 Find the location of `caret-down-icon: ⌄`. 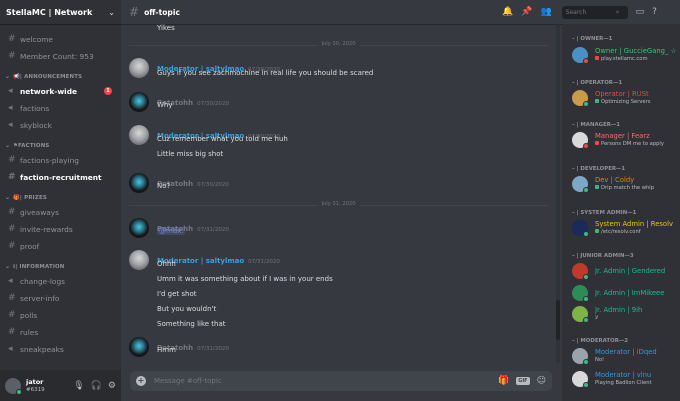

caret-down-icon: ⌄ is located at coordinates (8, 266).